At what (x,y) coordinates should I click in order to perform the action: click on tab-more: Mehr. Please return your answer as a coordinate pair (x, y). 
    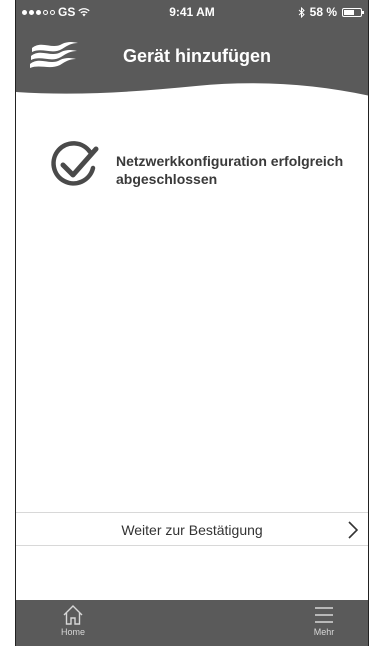
    Looking at the image, I should click on (324, 620).